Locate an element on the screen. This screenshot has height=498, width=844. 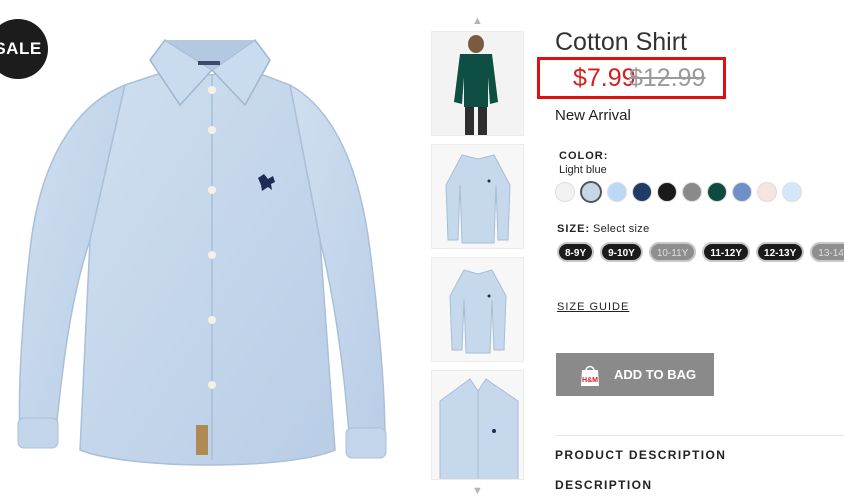
size-options: 8-9Y9-10Y10-11Y11-12Y12-13Y13-14Y is located at coordinates (700, 252).